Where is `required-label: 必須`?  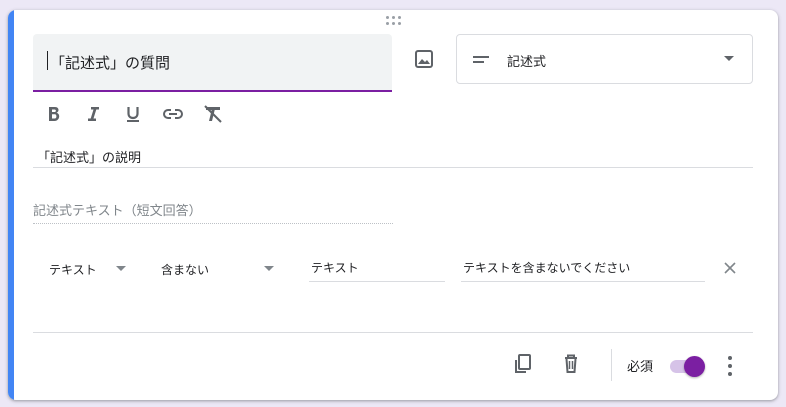 required-label: 必須 is located at coordinates (640, 367).